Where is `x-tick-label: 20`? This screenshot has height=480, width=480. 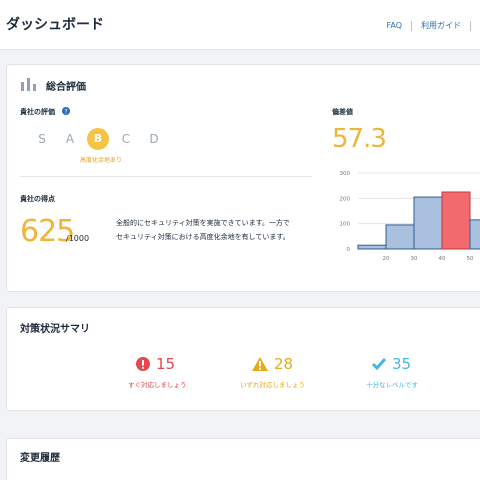
x-tick-label: 20 is located at coordinates (386, 259).